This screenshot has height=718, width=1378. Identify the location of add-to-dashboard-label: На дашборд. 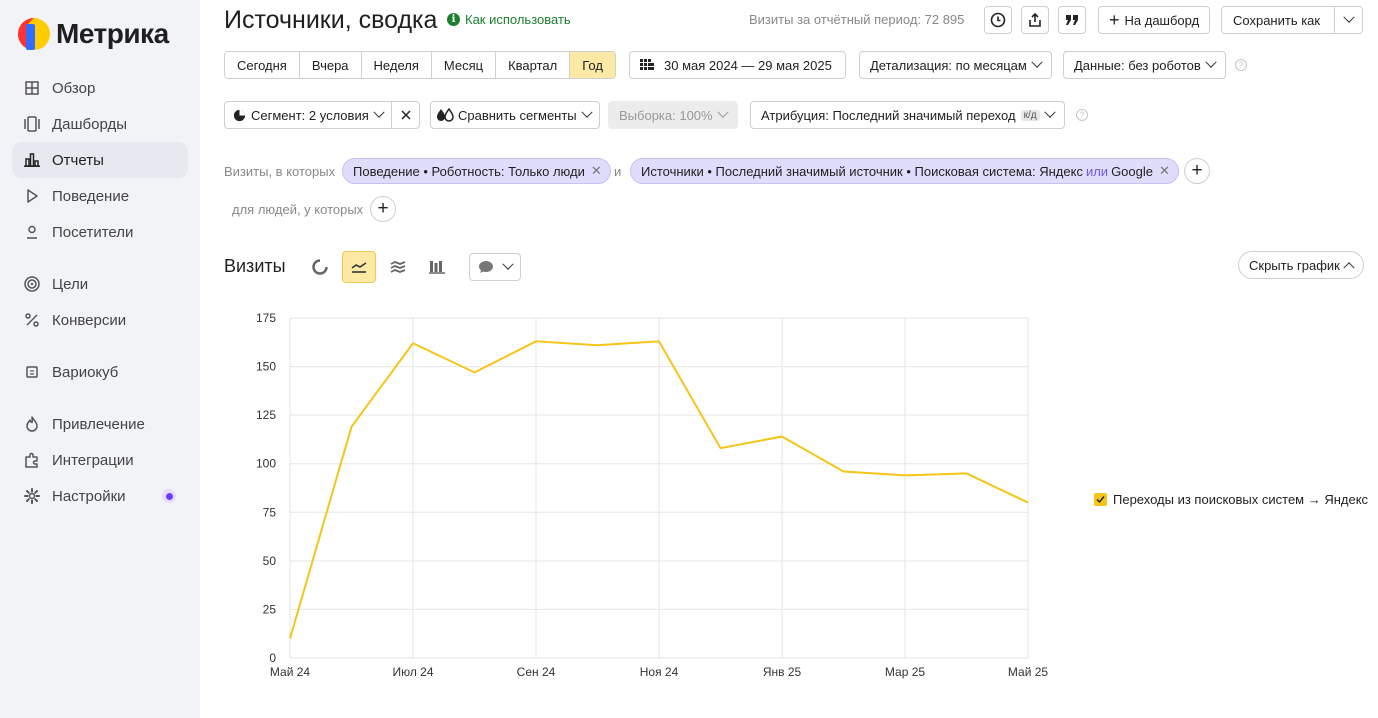
(1162, 20).